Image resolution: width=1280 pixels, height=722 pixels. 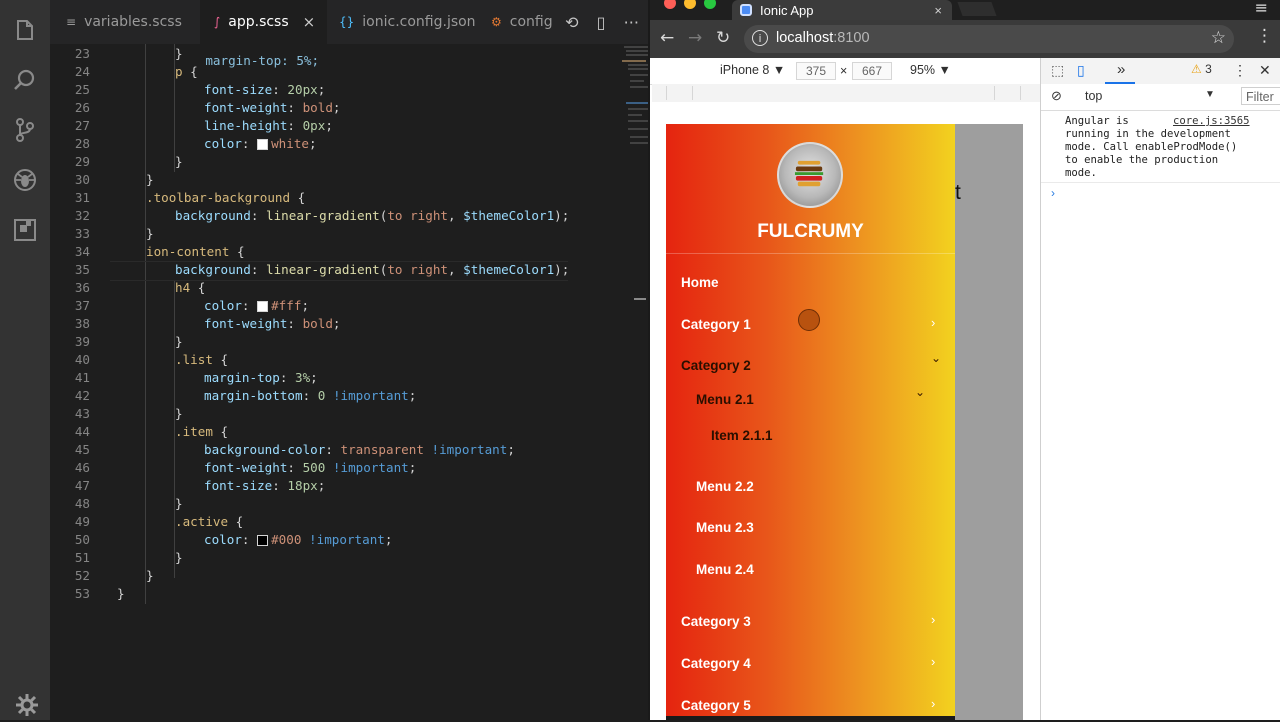 What do you see at coordinates (716, 621) in the screenshot?
I see `menu-item-category-3: Category 3` at bounding box center [716, 621].